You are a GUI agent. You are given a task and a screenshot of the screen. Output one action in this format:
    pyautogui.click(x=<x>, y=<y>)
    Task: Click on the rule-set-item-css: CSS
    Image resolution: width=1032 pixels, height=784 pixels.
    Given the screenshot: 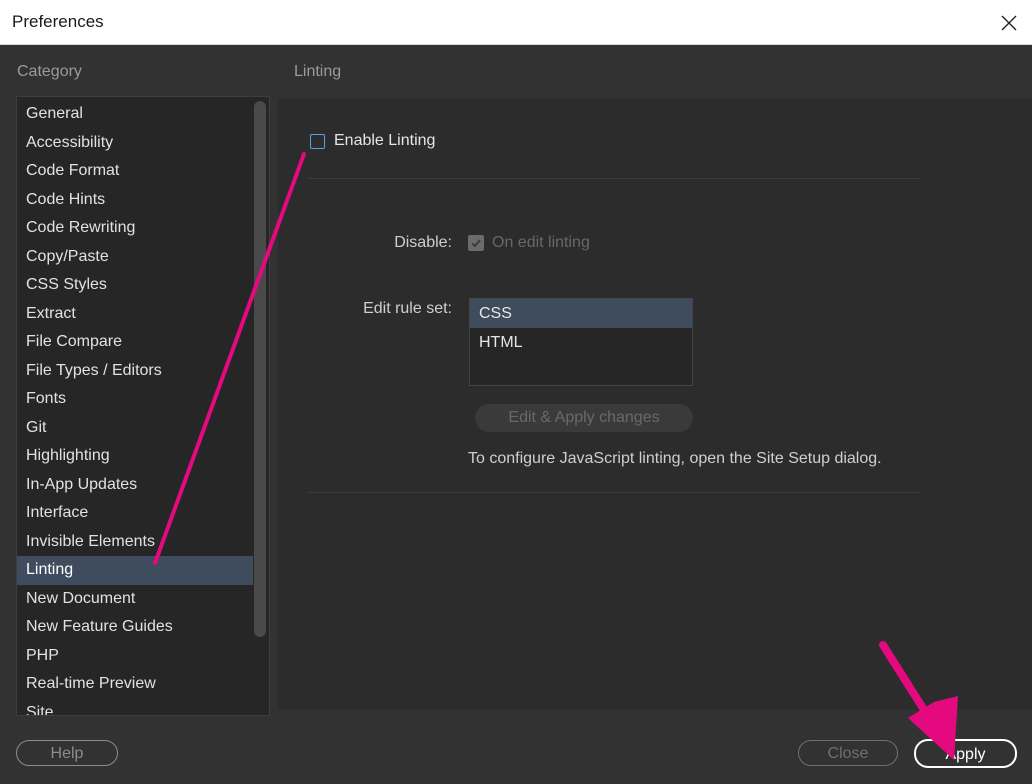 What is the action you would take?
    pyautogui.click(x=581, y=313)
    